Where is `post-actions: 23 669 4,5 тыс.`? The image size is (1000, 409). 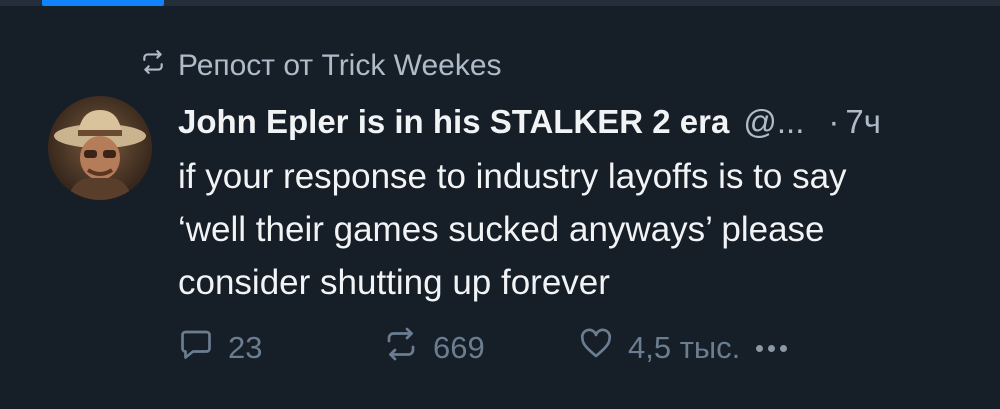
post-actions: 23 669 4,5 тыс. is located at coordinates (483, 348).